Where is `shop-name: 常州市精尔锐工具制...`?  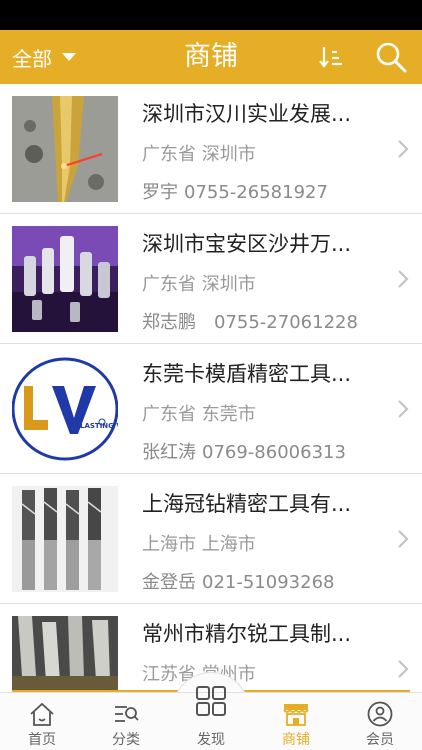 shop-name: 常州市精尔锐工具制... is located at coordinates (247, 634).